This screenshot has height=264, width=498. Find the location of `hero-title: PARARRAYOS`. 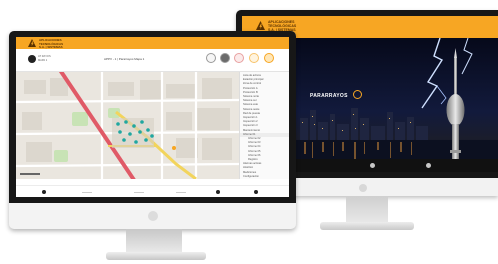

hero-title: PARARRAYOS is located at coordinates (329, 96).